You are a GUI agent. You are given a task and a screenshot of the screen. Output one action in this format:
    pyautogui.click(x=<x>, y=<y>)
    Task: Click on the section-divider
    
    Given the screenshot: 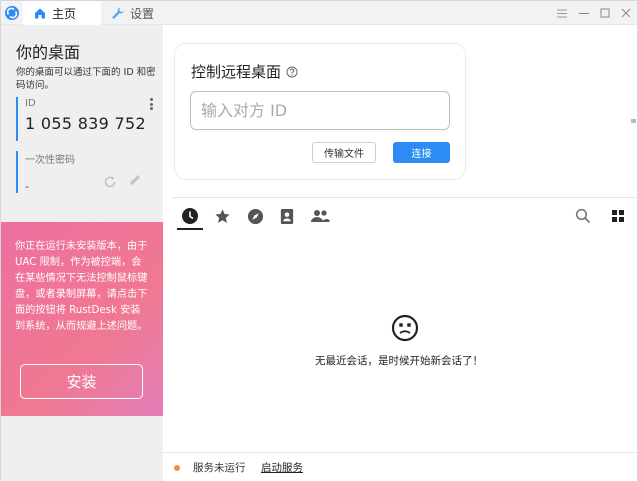 What is the action you would take?
    pyautogui.click(x=404, y=197)
    